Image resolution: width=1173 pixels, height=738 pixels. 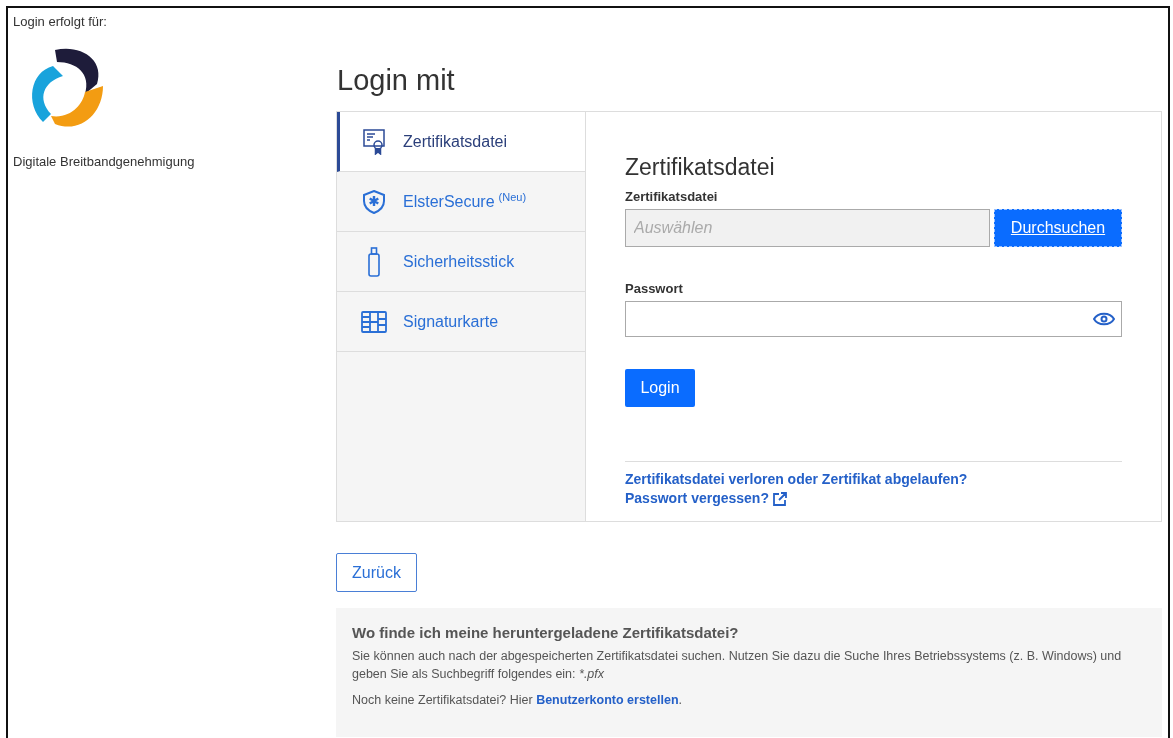 I want to click on login-status-label: Login erfolgt für:, so click(x=60, y=21).